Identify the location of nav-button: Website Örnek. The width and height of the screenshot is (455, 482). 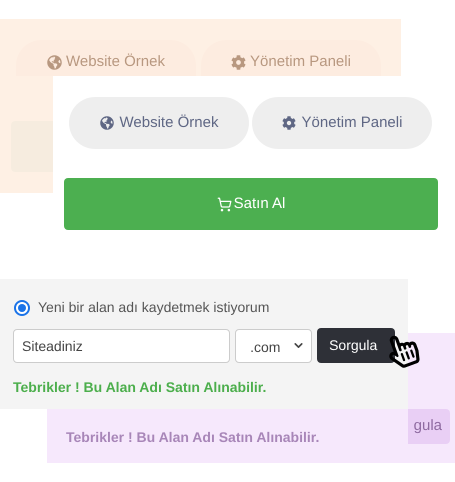
(159, 123).